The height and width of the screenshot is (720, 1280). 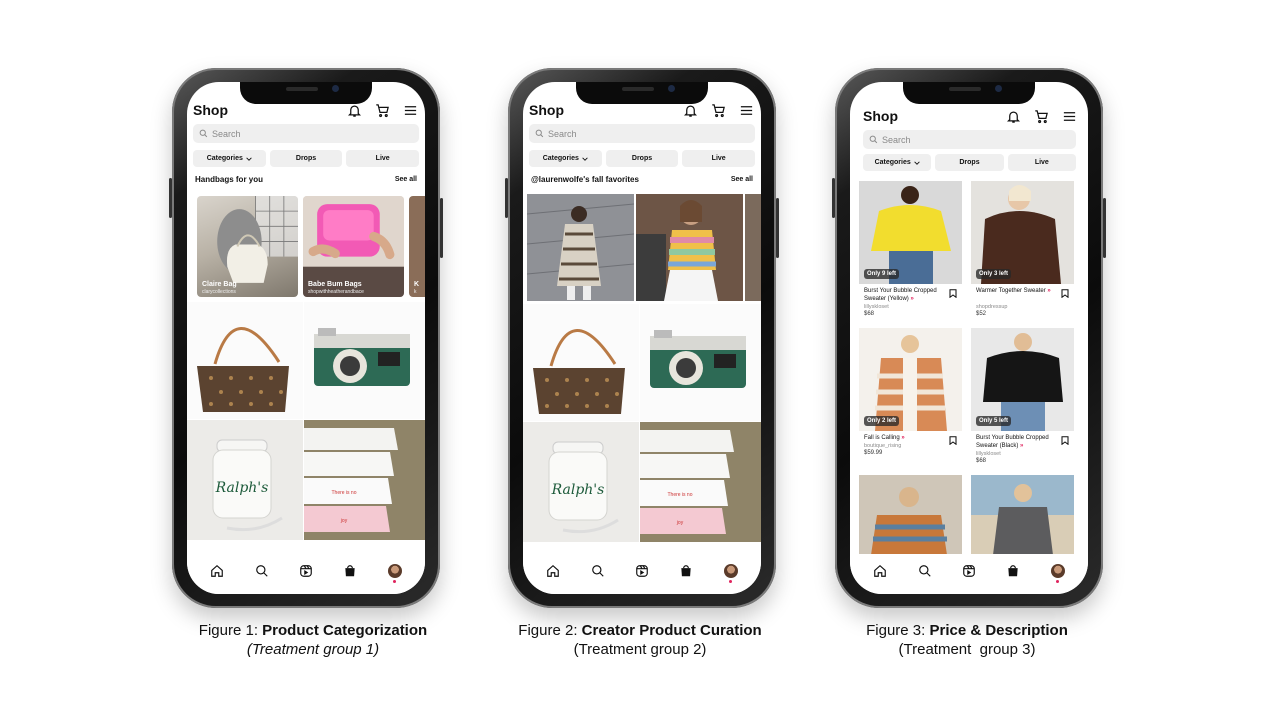 I want to click on section-header: @laurenwolfe's fall favorites See all, so click(x=642, y=179).